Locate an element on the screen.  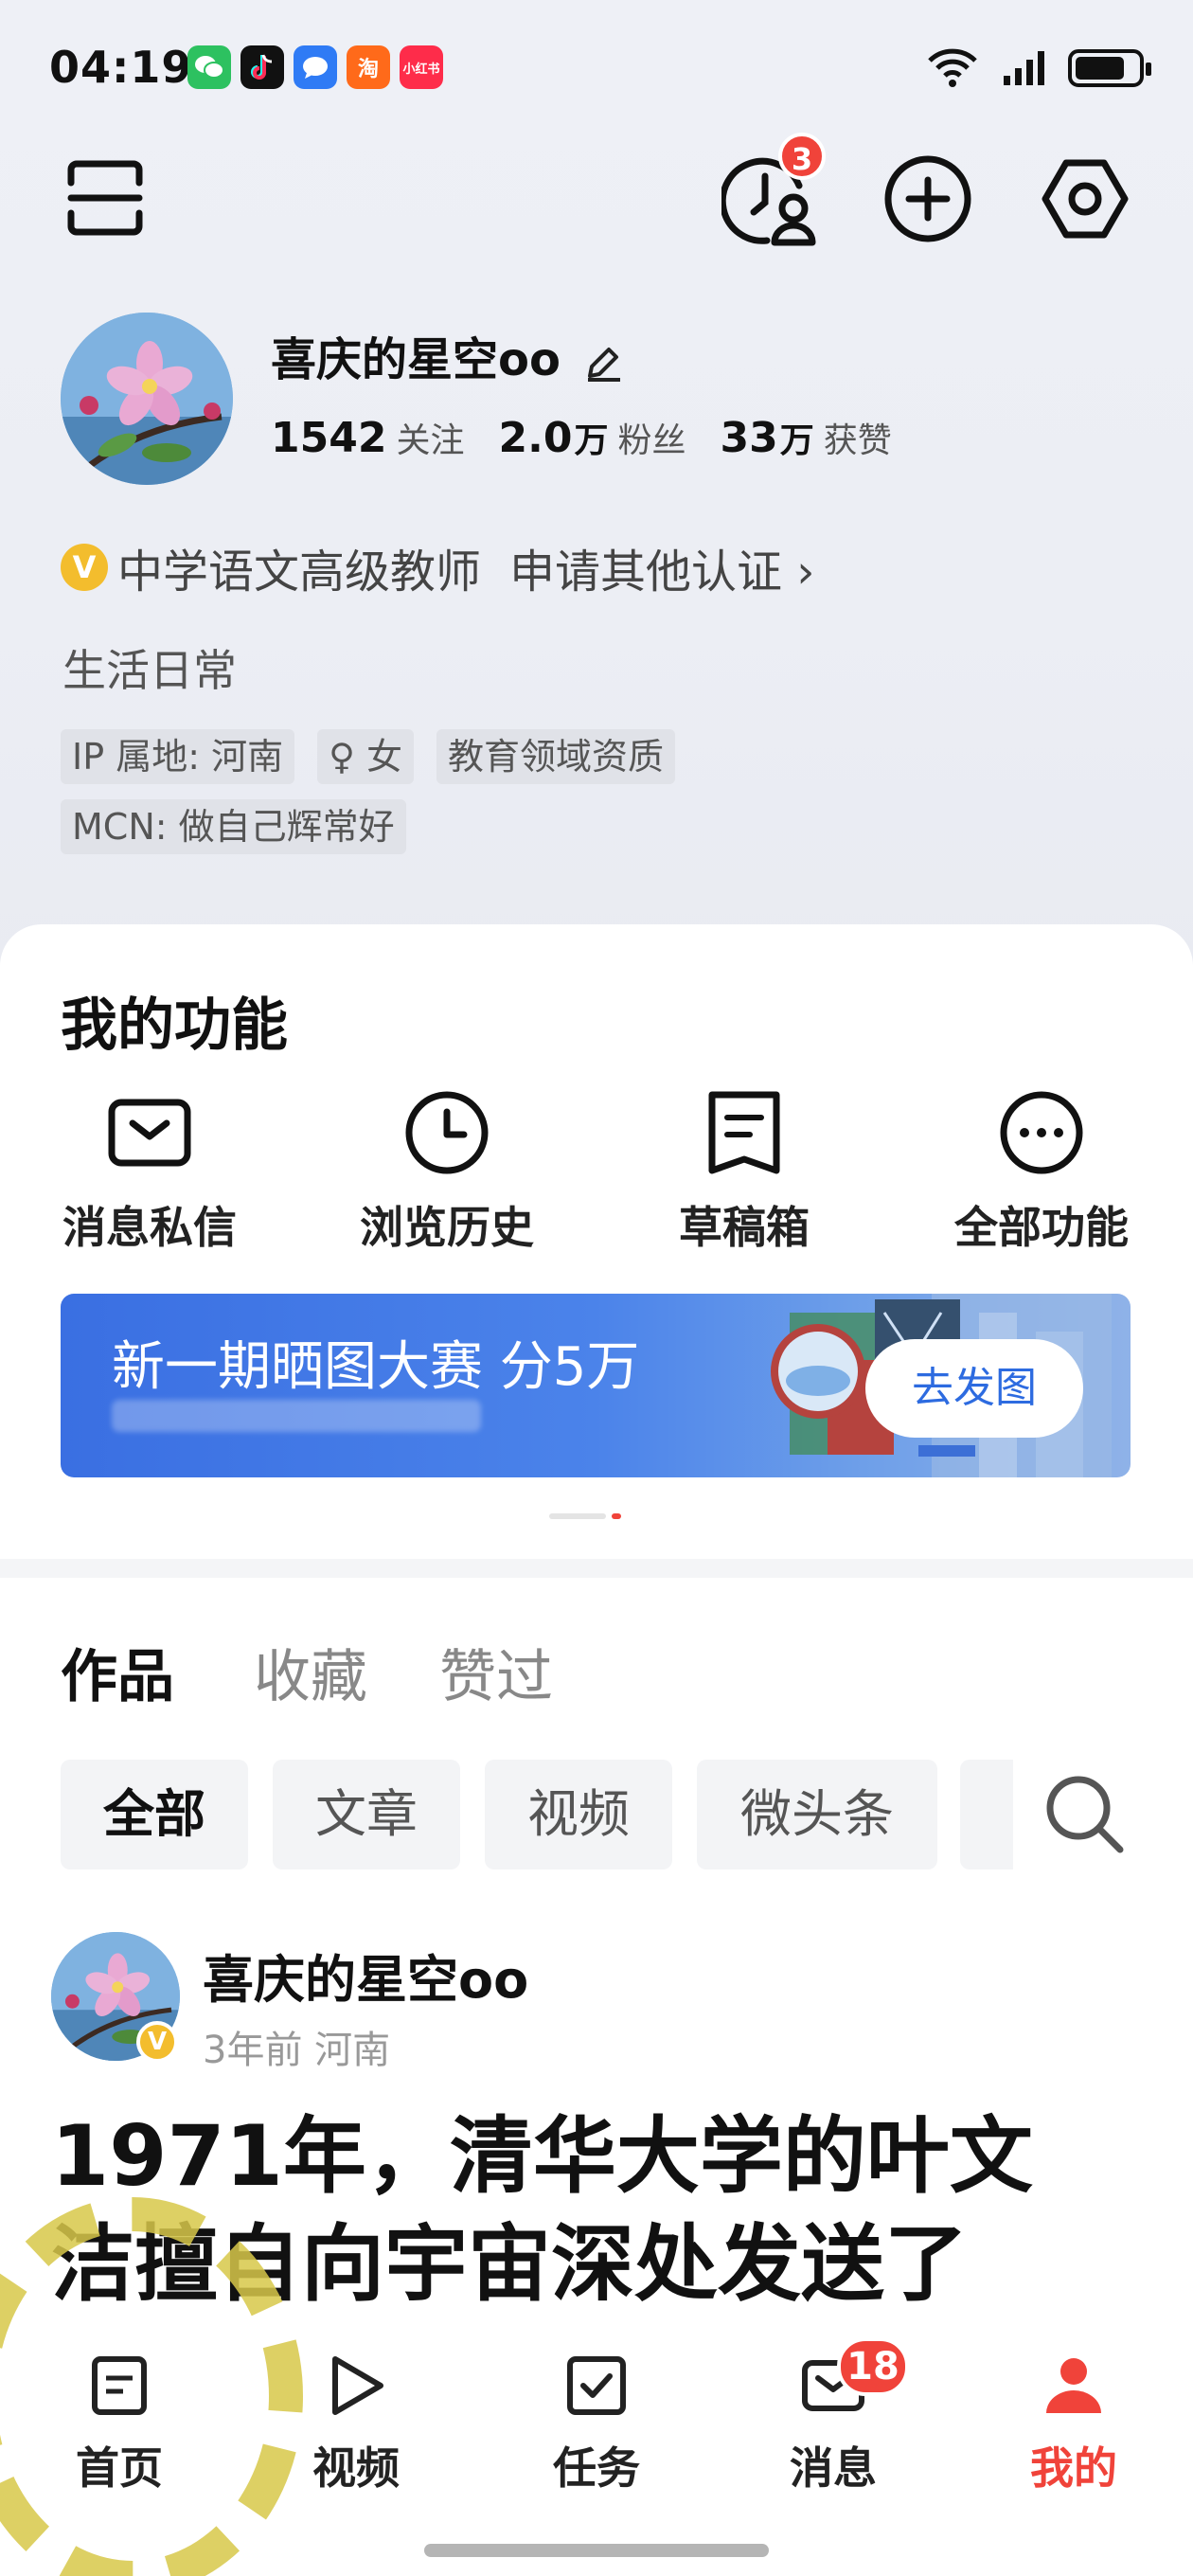
following-count: 1542 is located at coordinates (328, 438).